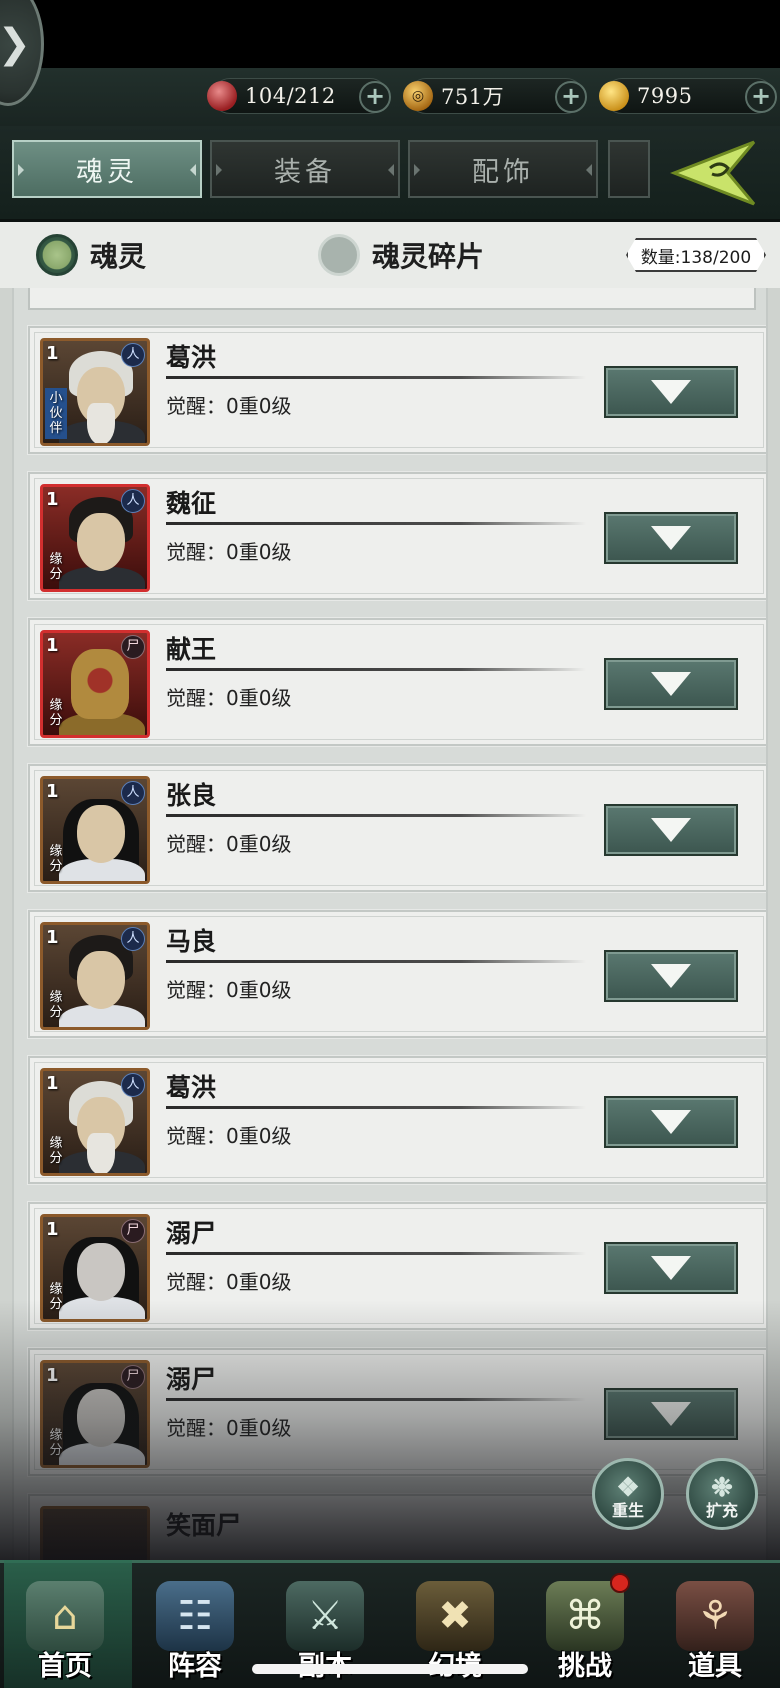 This screenshot has height=1688, width=780. I want to click on copper-coin-icon: ◎, so click(418, 96).